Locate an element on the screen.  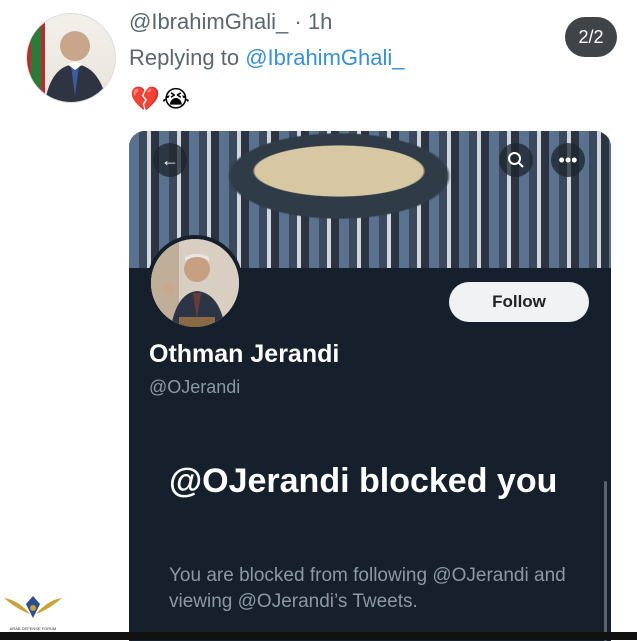
search-button is located at coordinates (516, 160).